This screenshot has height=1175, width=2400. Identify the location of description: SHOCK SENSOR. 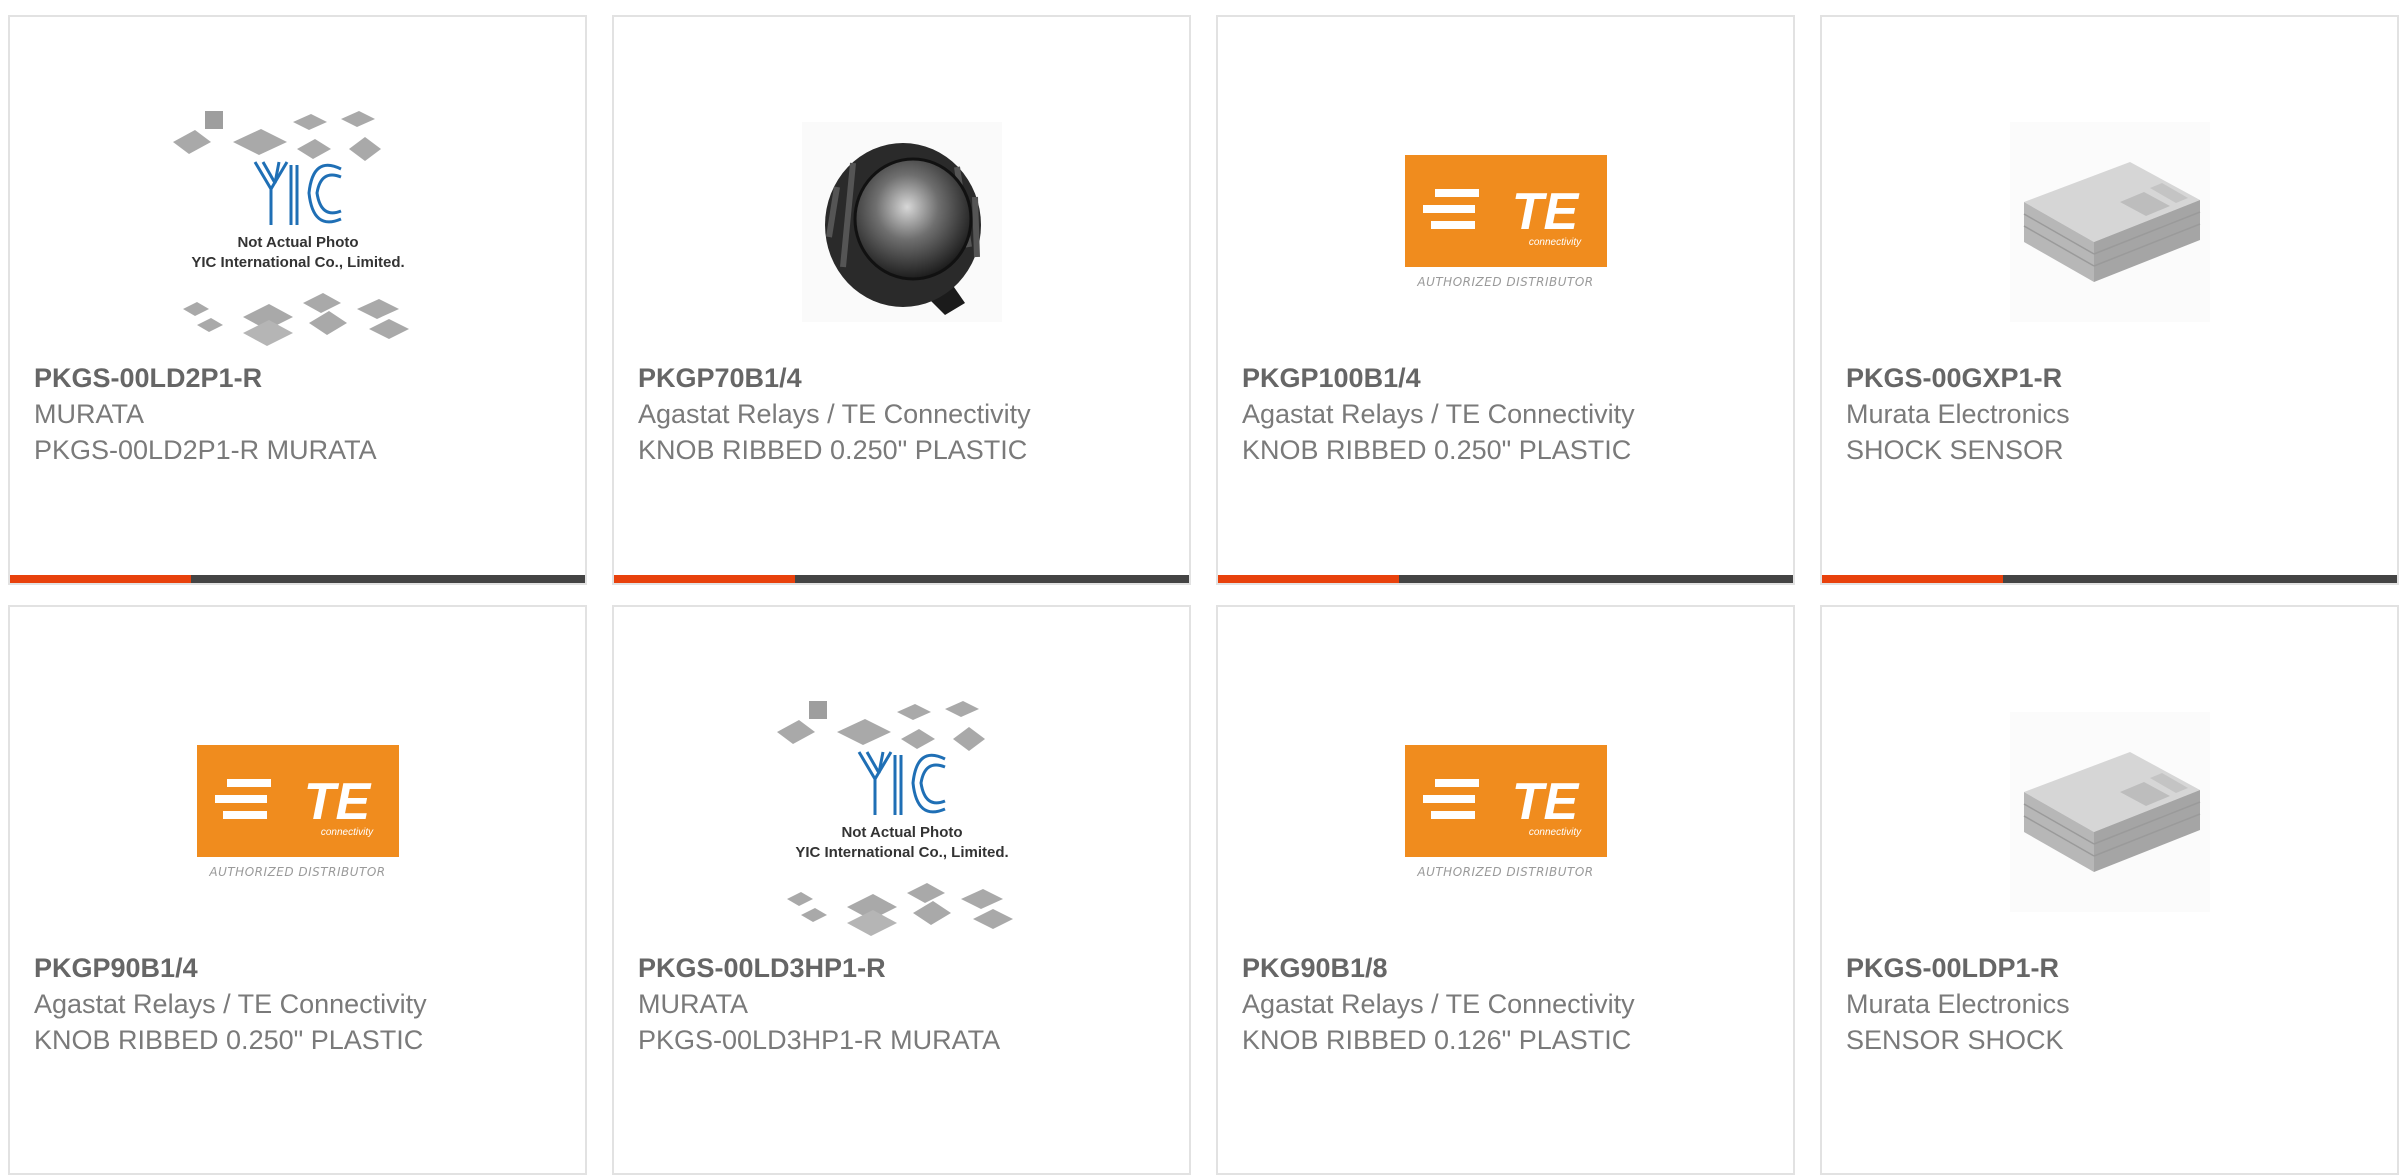
(1955, 450).